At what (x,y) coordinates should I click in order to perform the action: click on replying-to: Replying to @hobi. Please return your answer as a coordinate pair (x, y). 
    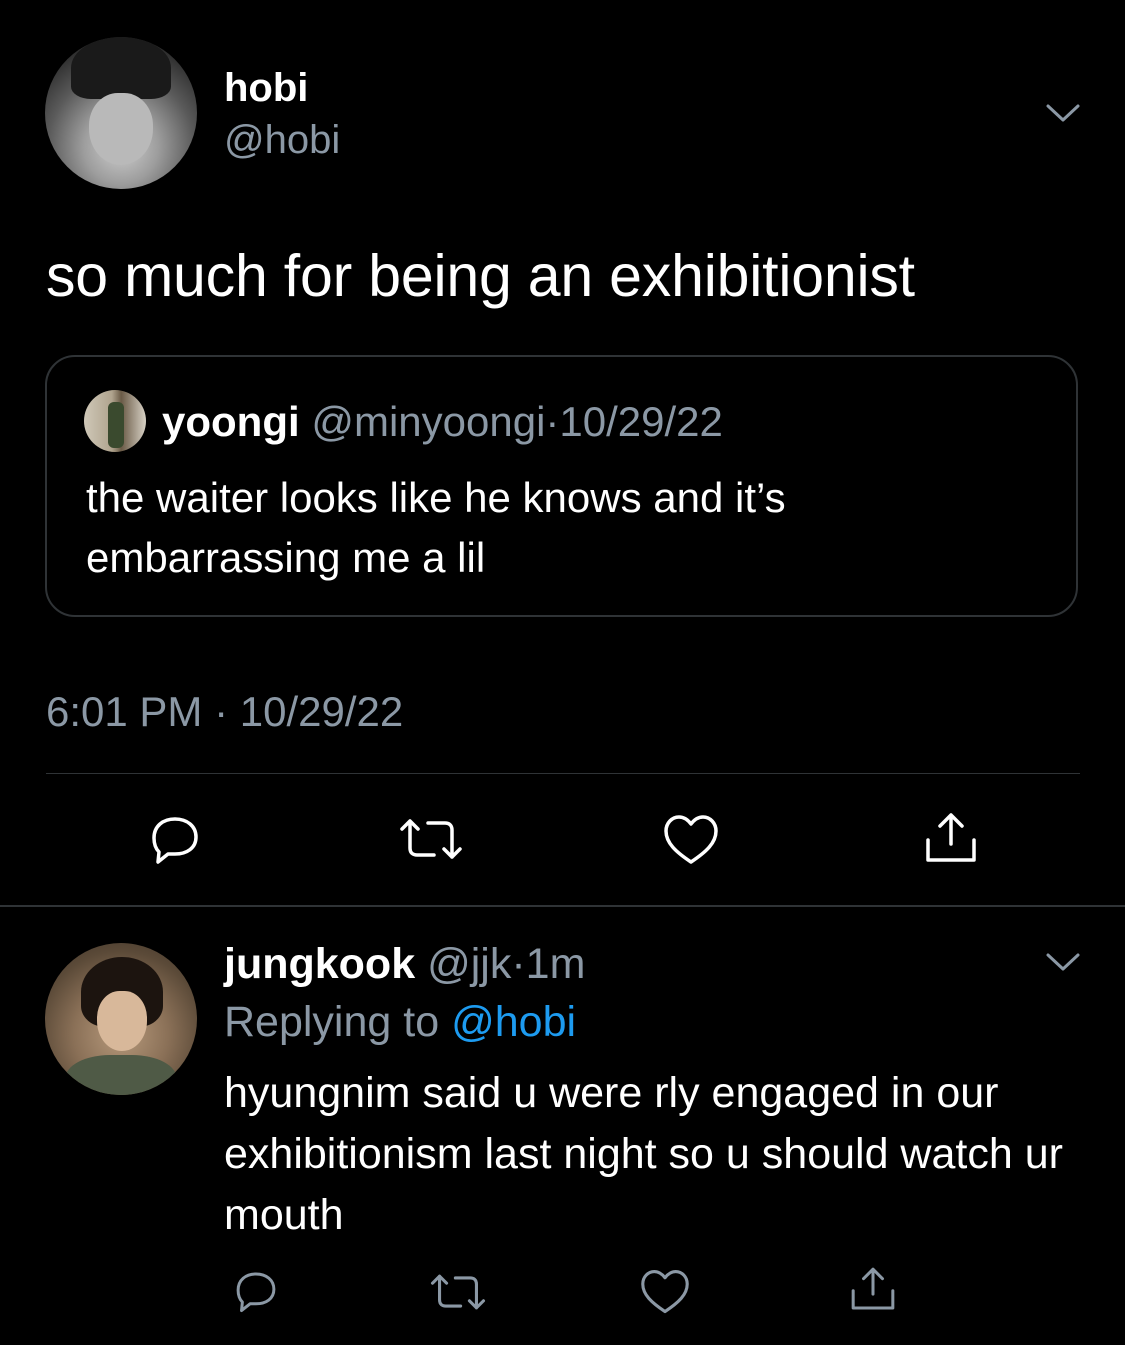
    Looking at the image, I should click on (400, 1022).